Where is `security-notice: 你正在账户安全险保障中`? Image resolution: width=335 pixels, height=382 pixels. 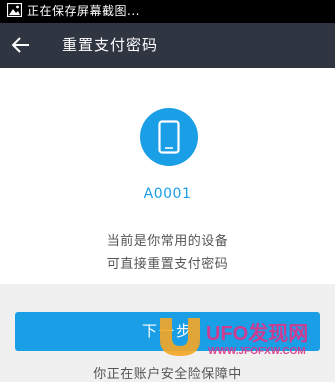
security-notice: 你正在账户安全险保障中 is located at coordinates (167, 374).